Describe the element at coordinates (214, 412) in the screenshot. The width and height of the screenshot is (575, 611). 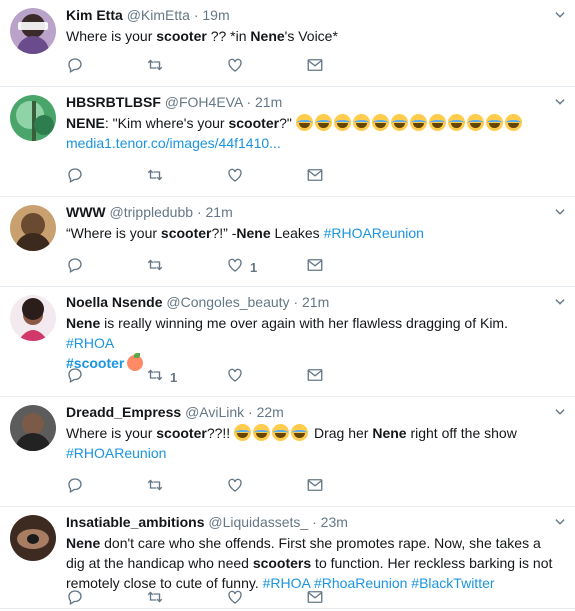
I see `user-handle: @AviLink` at that location.